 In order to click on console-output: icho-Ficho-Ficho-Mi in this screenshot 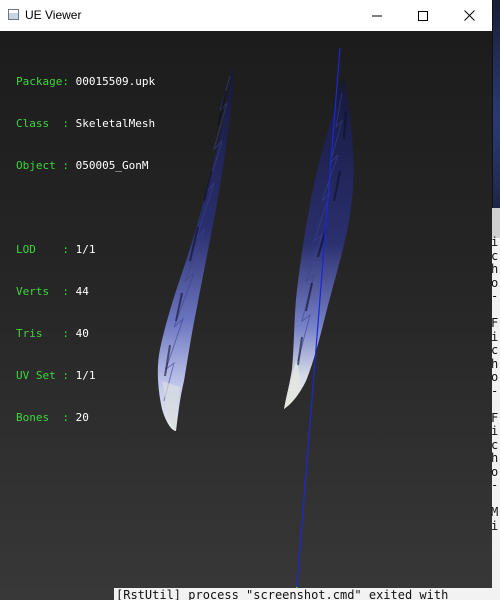, I will do `click(495, 384)`.